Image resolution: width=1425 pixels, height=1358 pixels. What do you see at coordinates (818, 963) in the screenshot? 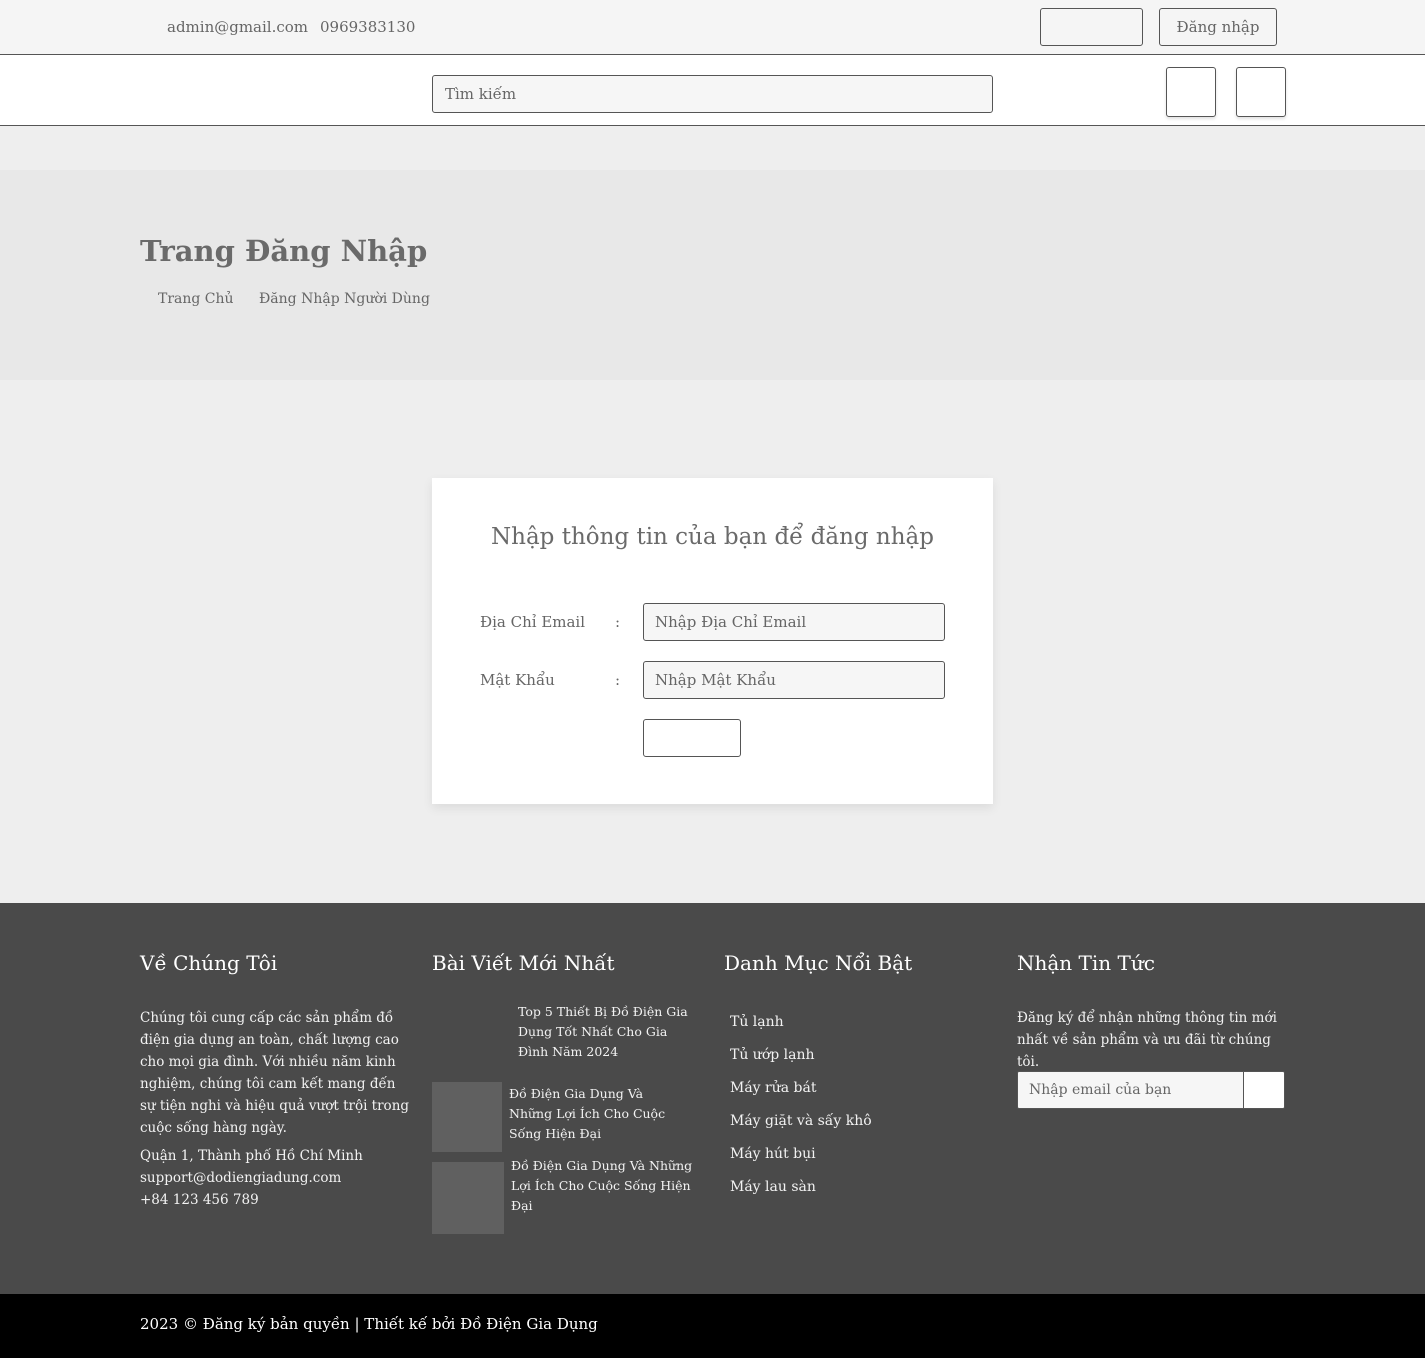
I see `categories-title: Danh Mục Nổi Bật` at bounding box center [818, 963].